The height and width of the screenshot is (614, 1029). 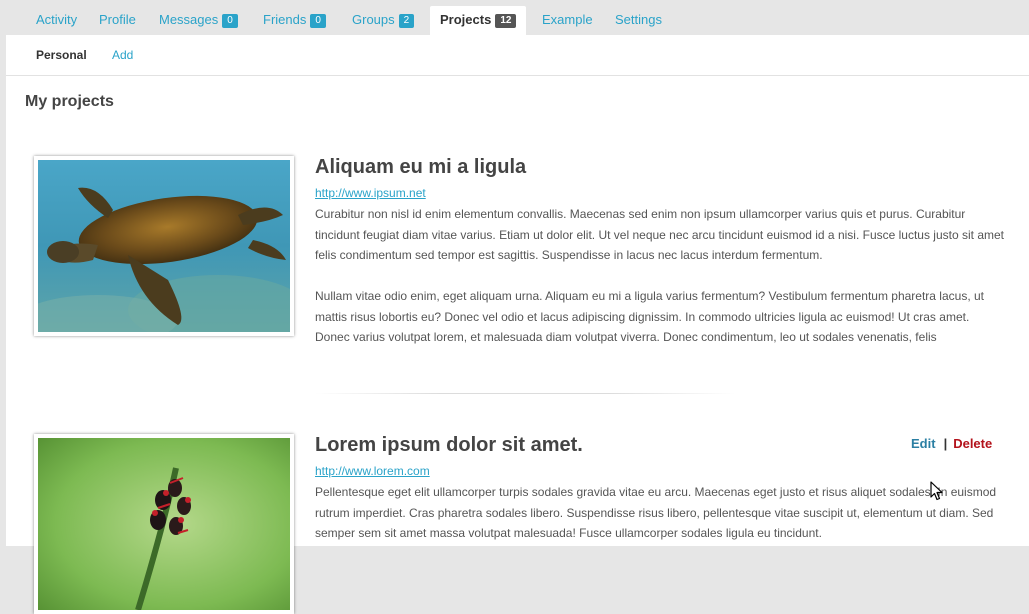 I want to click on tab-example: Example, so click(x=567, y=20).